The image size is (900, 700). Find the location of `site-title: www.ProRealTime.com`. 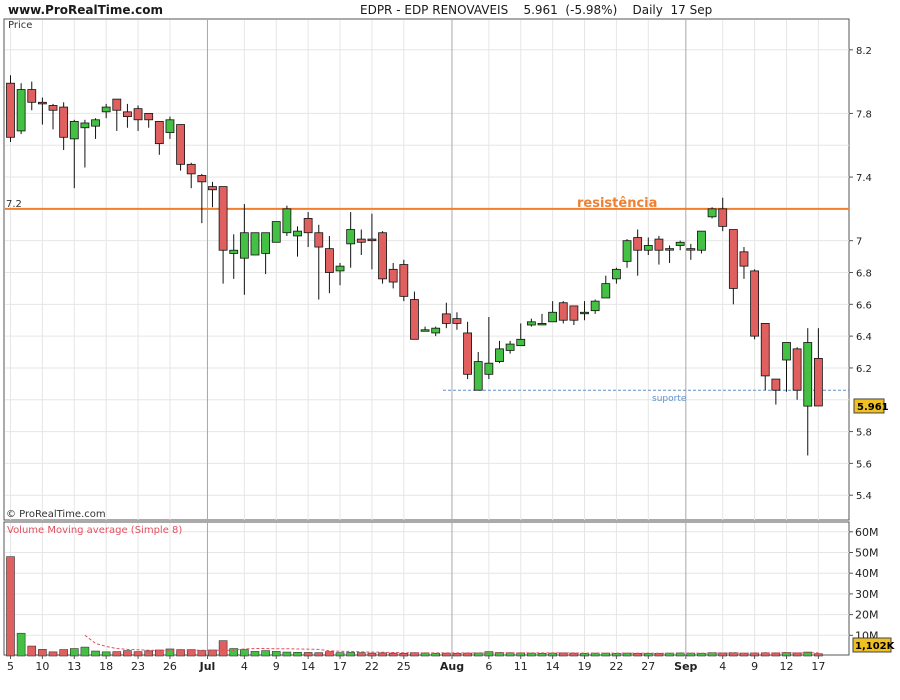

site-title: www.ProRealTime.com is located at coordinates (85, 10).